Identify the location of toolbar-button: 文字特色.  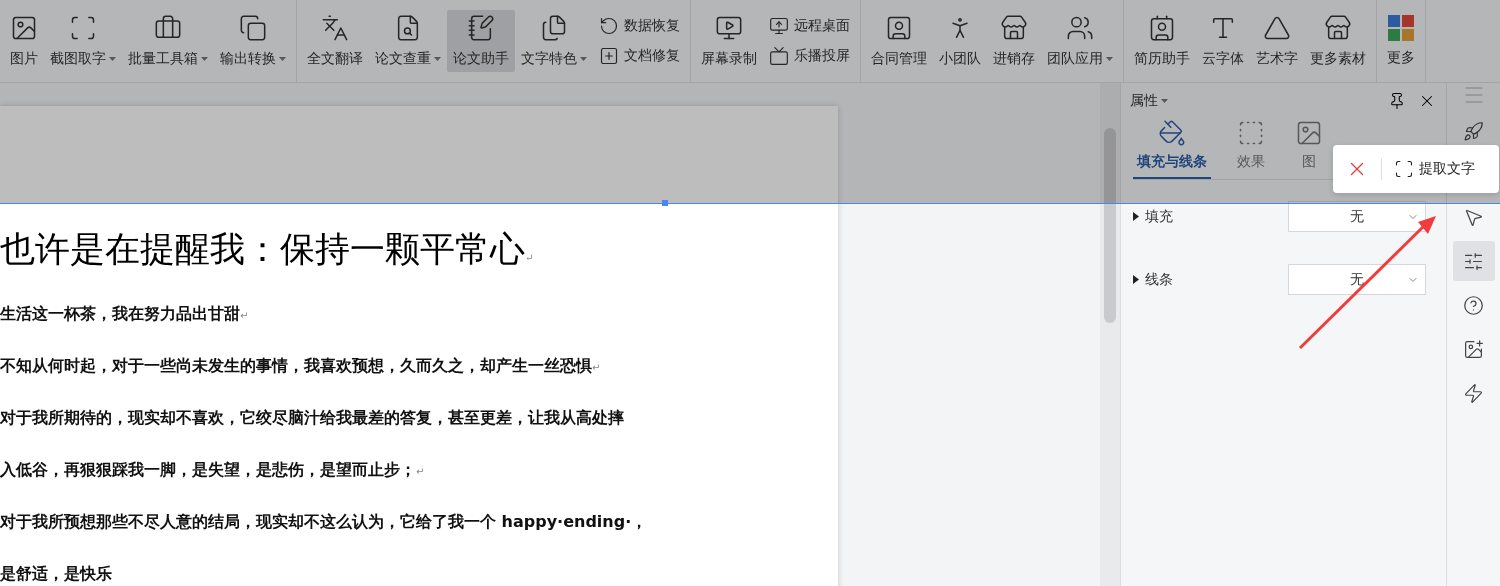
(554, 41).